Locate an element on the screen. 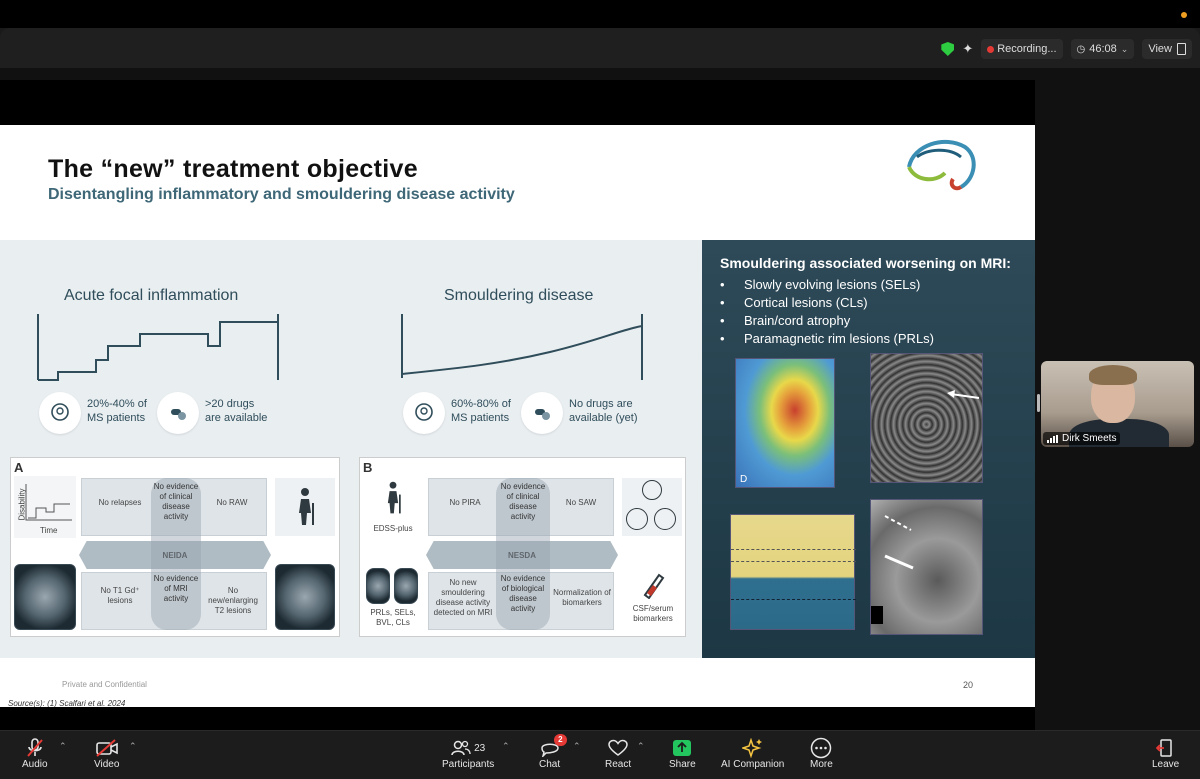 This screenshot has width=1200, height=779. react-label: React is located at coordinates (618, 764).